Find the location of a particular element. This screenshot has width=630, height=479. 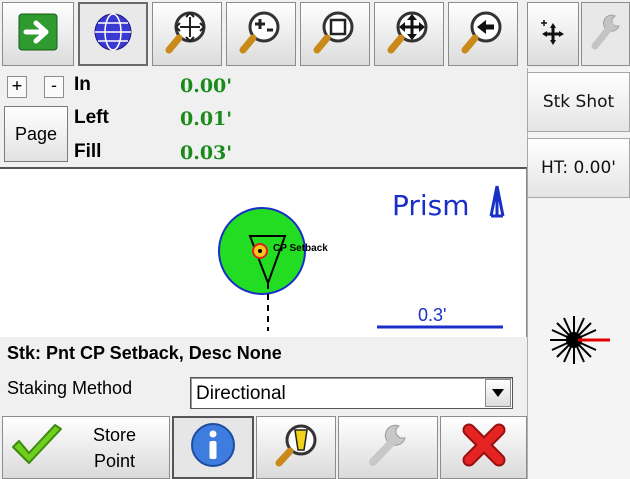

target-label: Prism is located at coordinates (431, 205).